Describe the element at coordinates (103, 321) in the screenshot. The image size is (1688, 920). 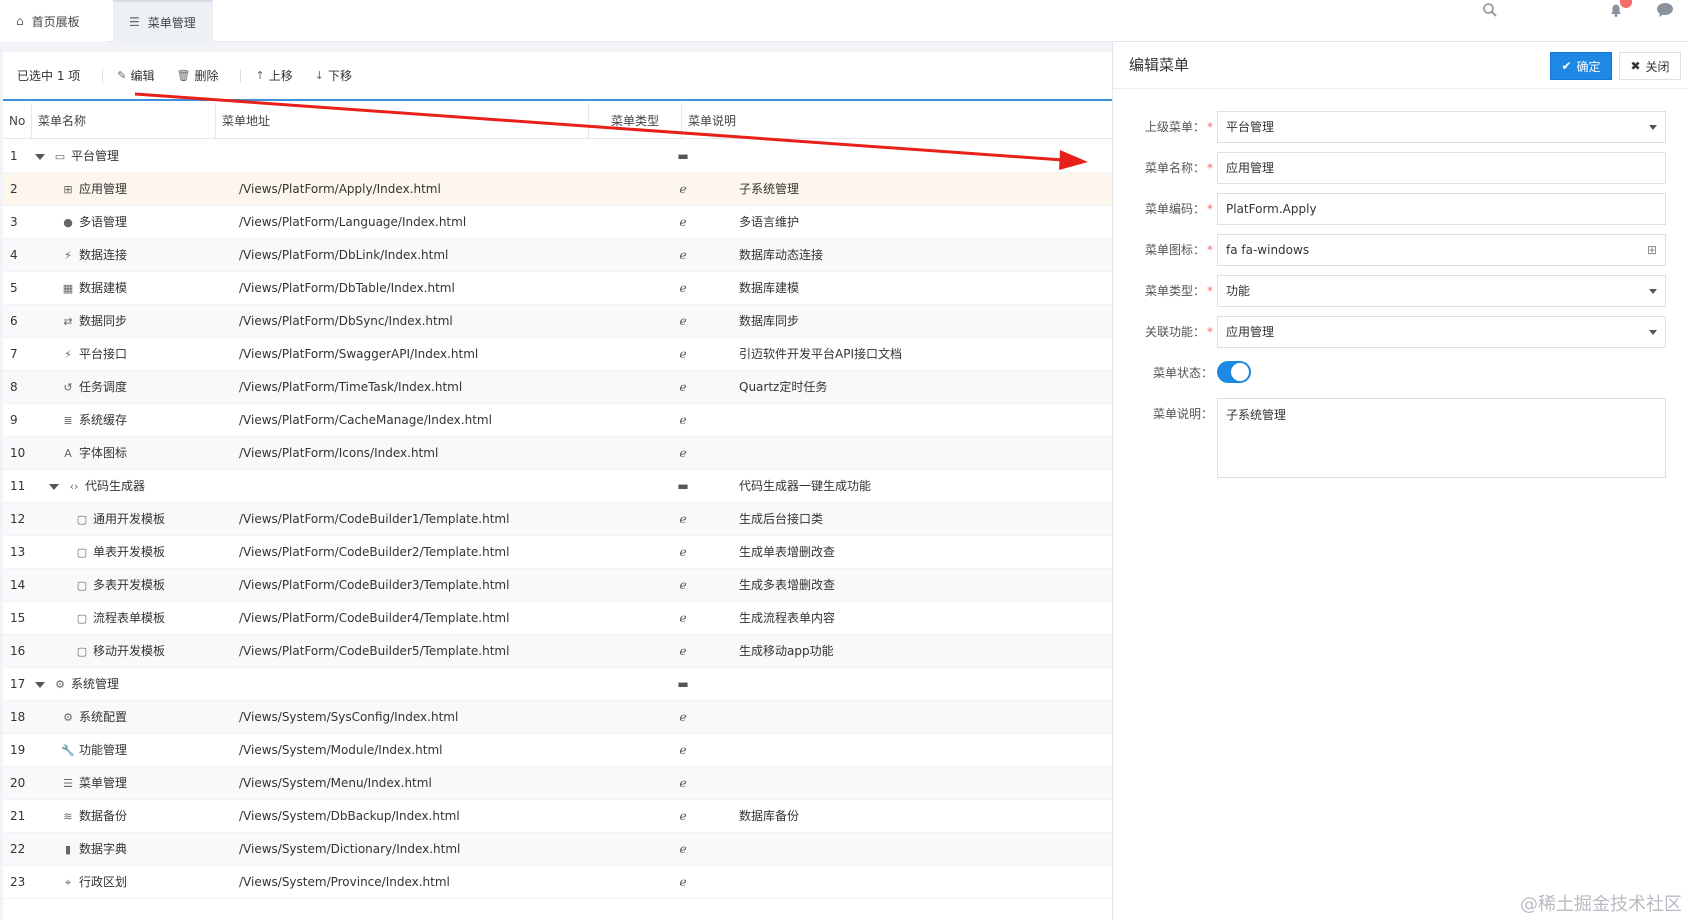
I see `menu-name-label: 数据同步` at that location.